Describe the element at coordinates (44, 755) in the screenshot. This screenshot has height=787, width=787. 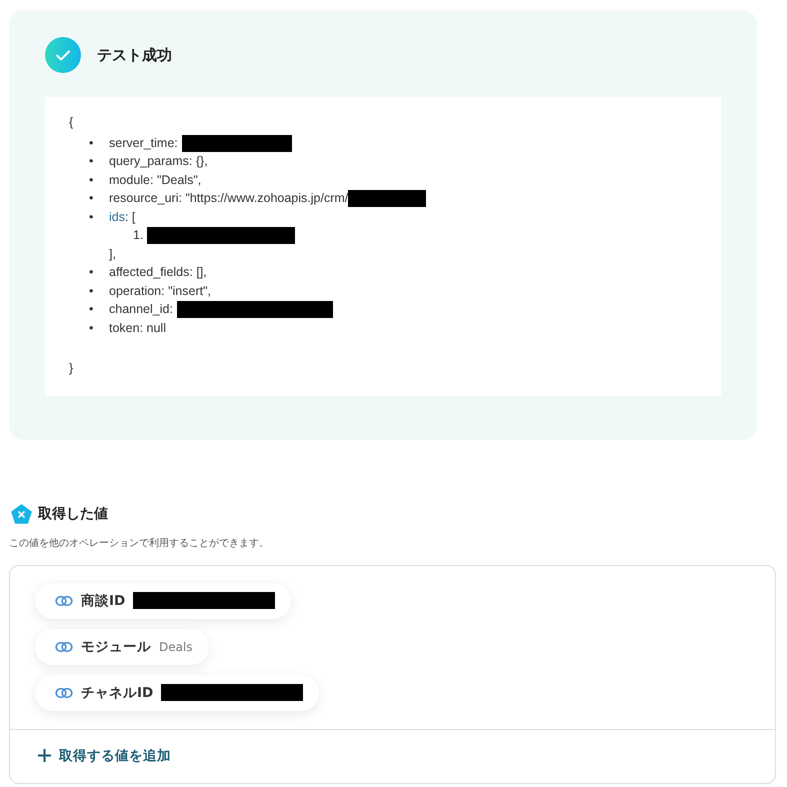
I see `plus-icon` at that location.